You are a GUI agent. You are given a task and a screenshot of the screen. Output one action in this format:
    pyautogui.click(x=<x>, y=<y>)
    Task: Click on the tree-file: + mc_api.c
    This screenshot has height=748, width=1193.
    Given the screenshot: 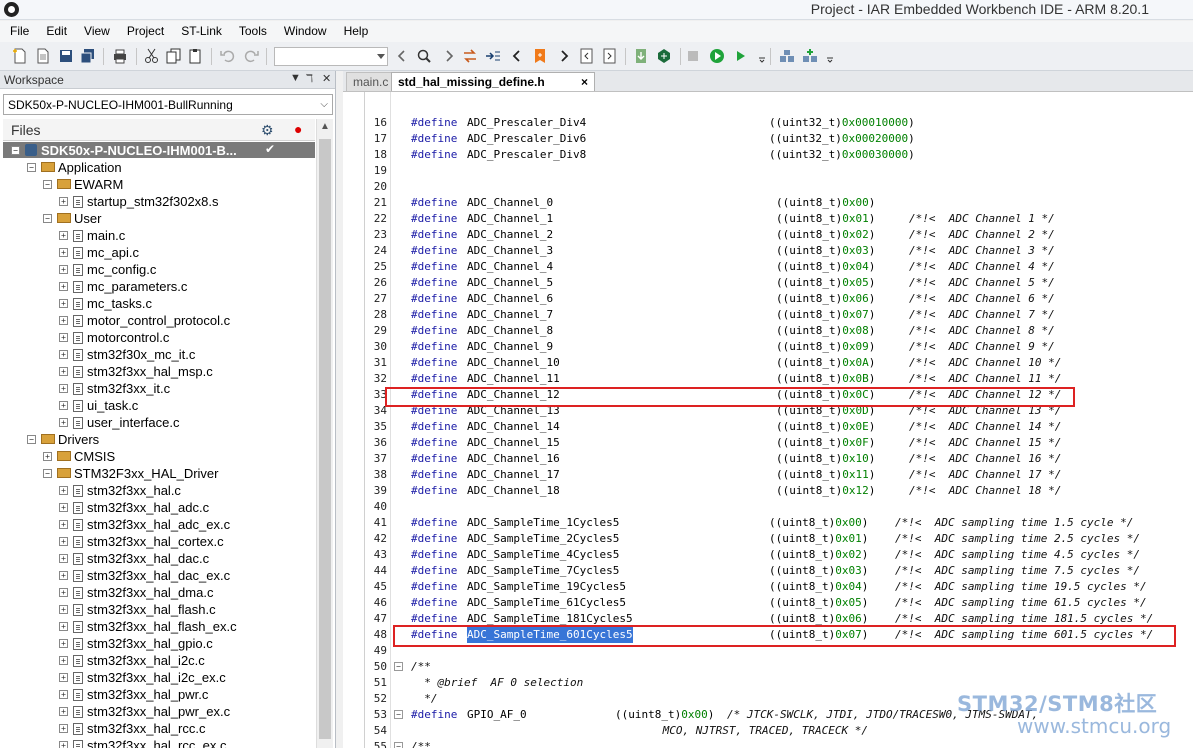 What is the action you would take?
    pyautogui.click(x=159, y=252)
    